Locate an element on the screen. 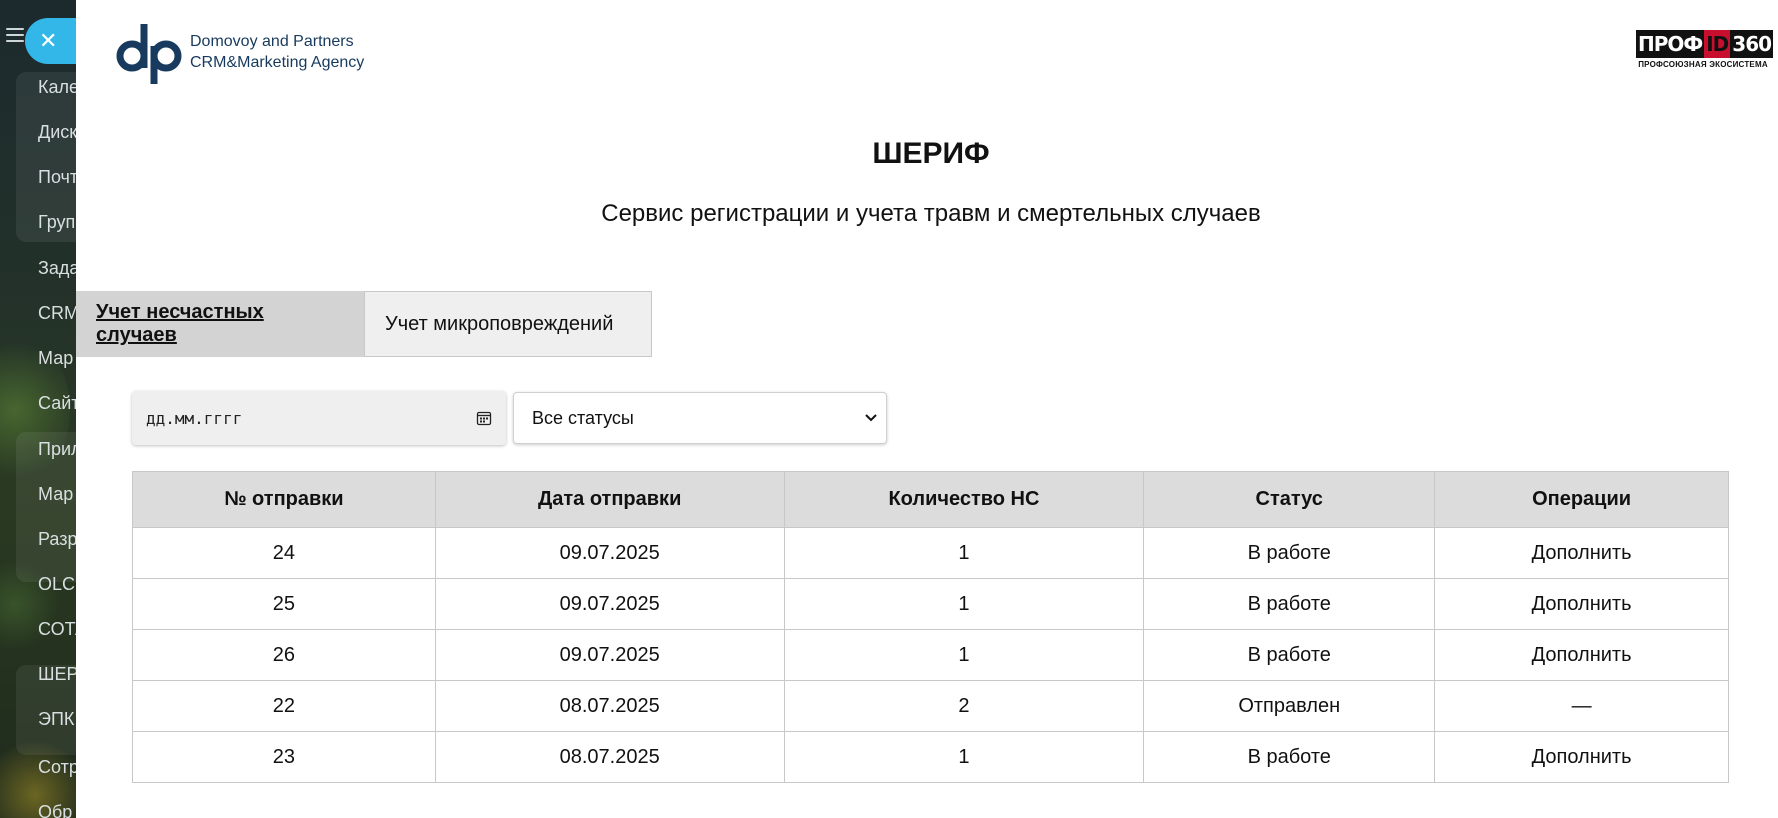  menu-icon is located at coordinates (15, 35).